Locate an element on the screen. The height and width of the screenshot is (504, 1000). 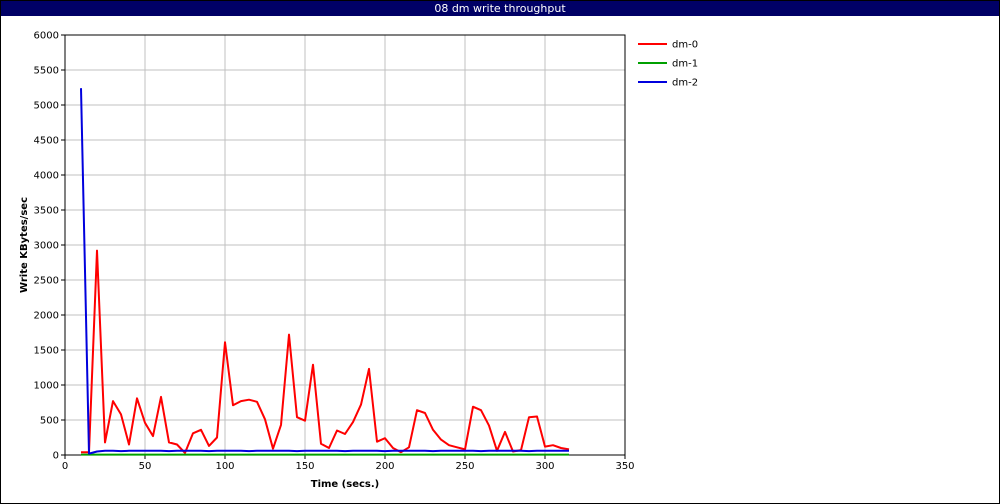
legend-label-dm-1: dm-1 is located at coordinates (685, 64).